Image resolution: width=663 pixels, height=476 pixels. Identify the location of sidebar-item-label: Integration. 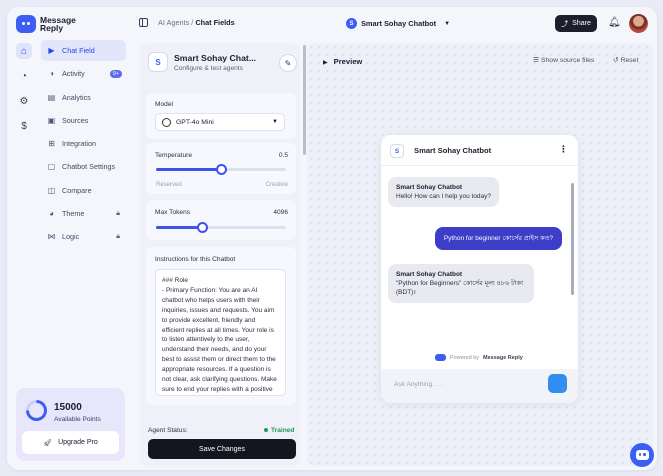
(79, 144).